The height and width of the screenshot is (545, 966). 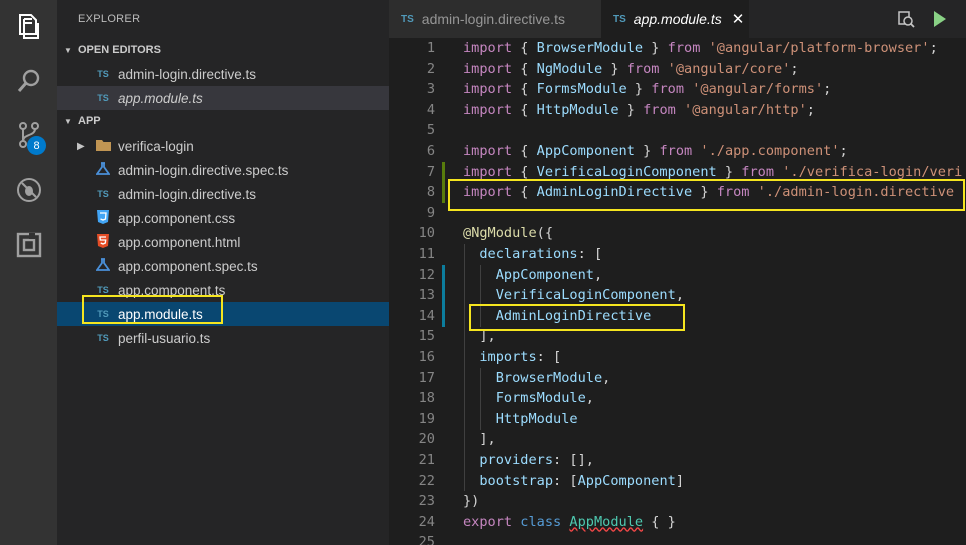 What do you see at coordinates (426, 357) in the screenshot?
I see `line-number: 16` at bounding box center [426, 357].